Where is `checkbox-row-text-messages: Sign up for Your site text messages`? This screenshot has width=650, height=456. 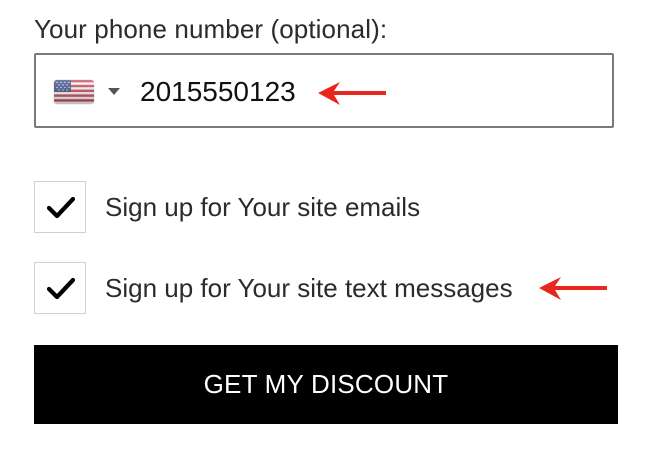
checkbox-row-text-messages: Sign up for Your site text messages is located at coordinates (314, 288).